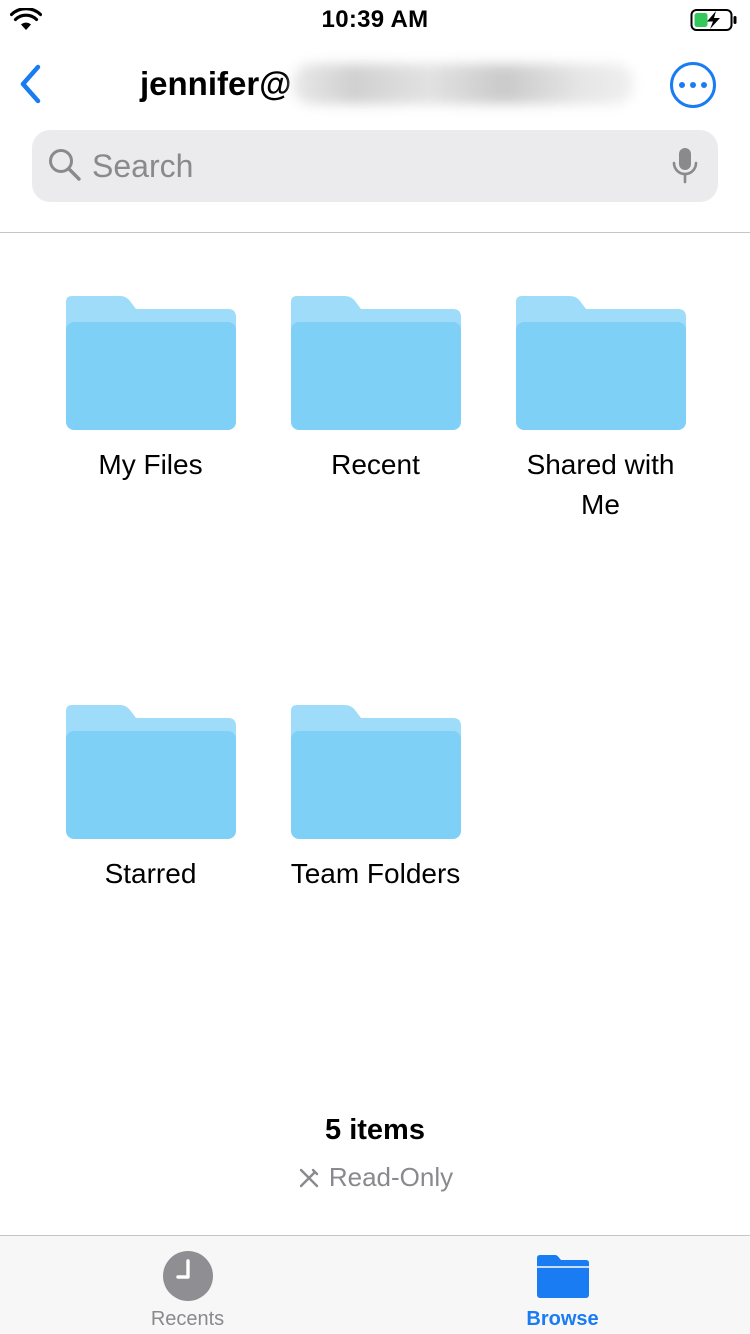  I want to click on microphone-icon, so click(685, 166).